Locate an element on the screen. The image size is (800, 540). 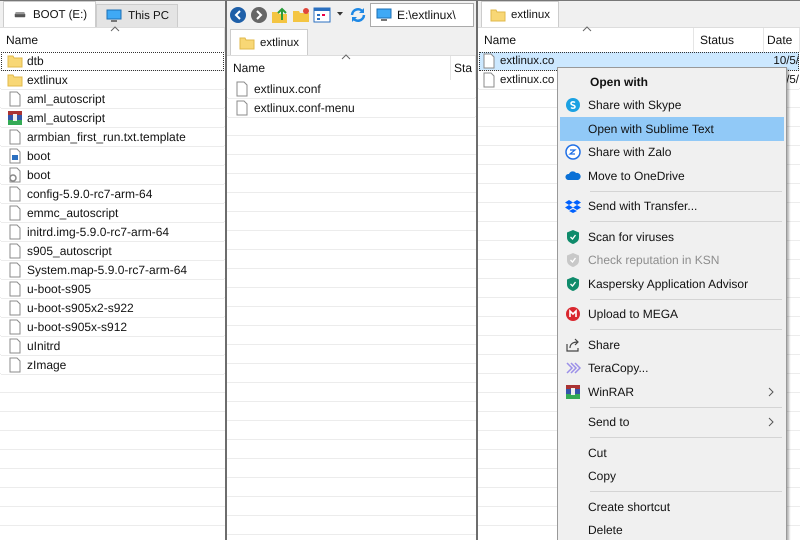
file-row: zImage is located at coordinates (112, 365).